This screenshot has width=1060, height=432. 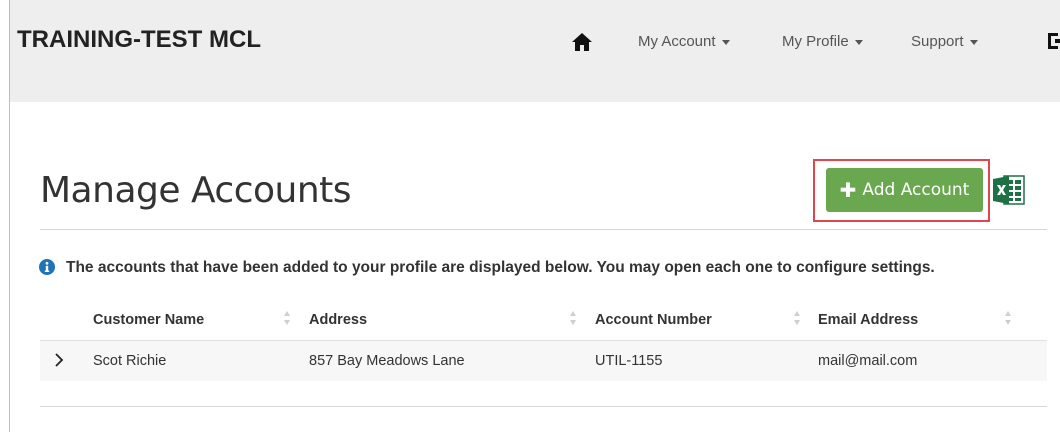 What do you see at coordinates (130, 361) in the screenshot?
I see `cell-customer-name: Scot Richie` at bounding box center [130, 361].